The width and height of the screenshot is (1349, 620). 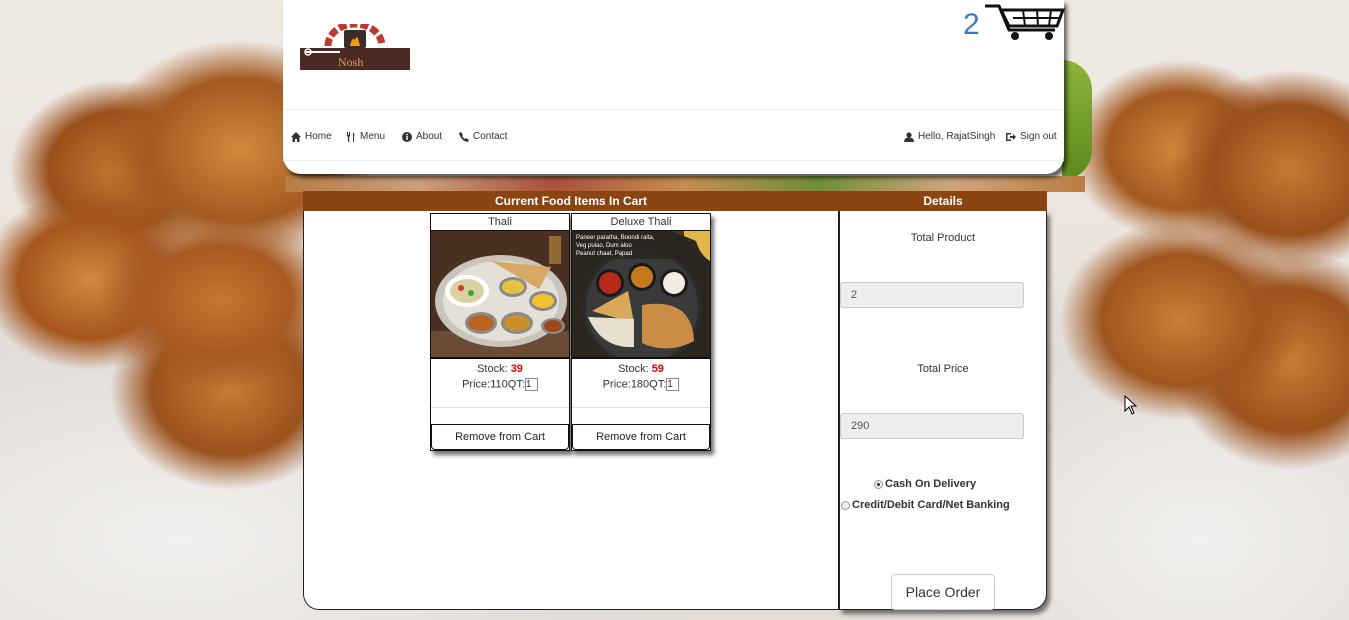 I want to click on user-icon, so click(x=909, y=136).